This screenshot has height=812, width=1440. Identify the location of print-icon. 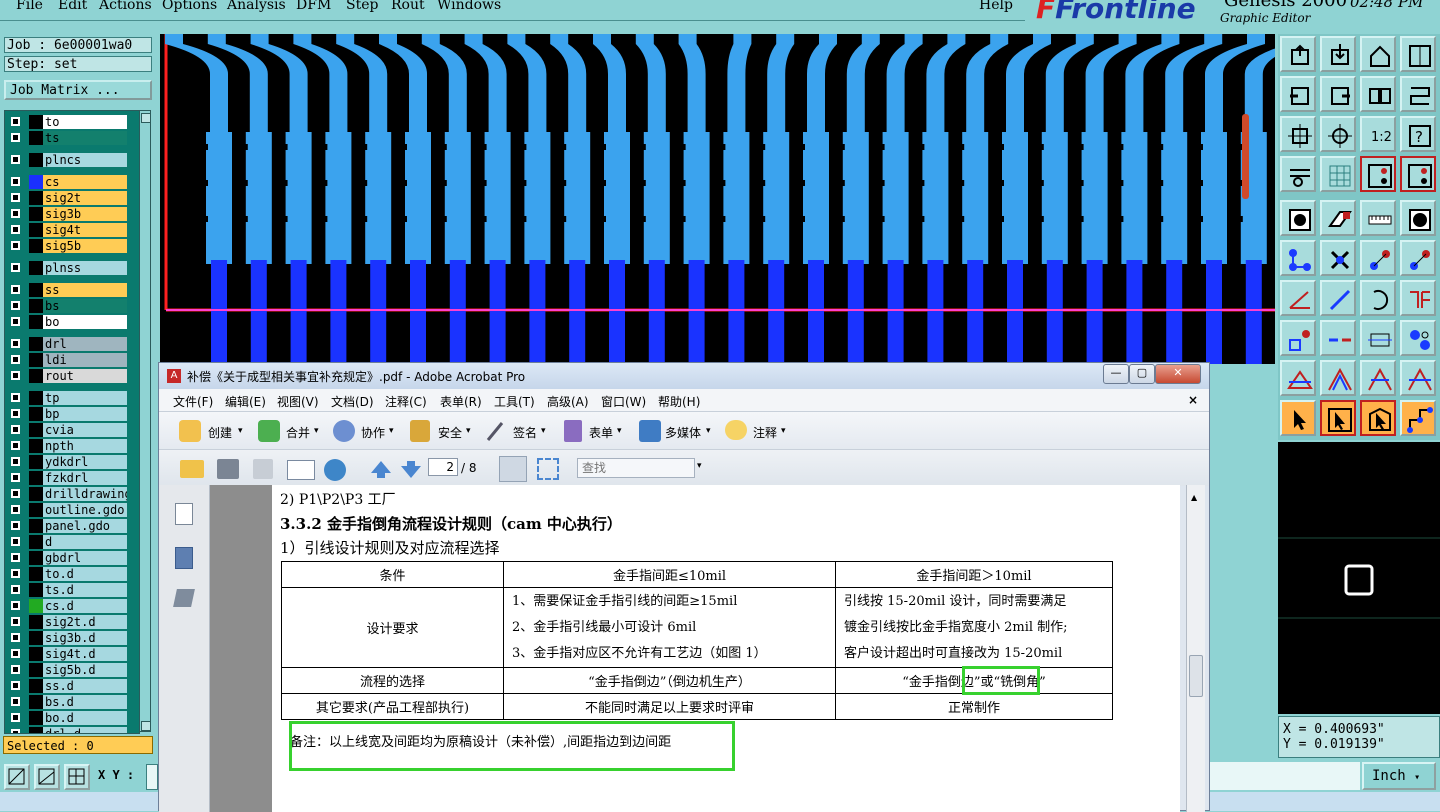
(228, 469).